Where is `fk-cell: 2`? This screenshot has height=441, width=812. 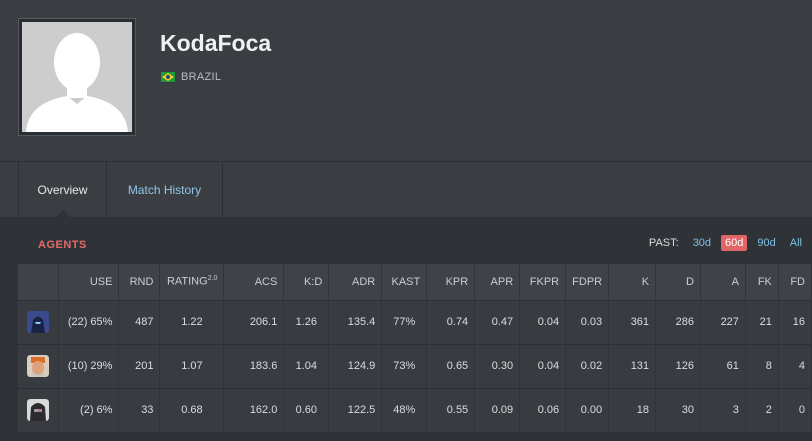 fk-cell: 2 is located at coordinates (762, 409).